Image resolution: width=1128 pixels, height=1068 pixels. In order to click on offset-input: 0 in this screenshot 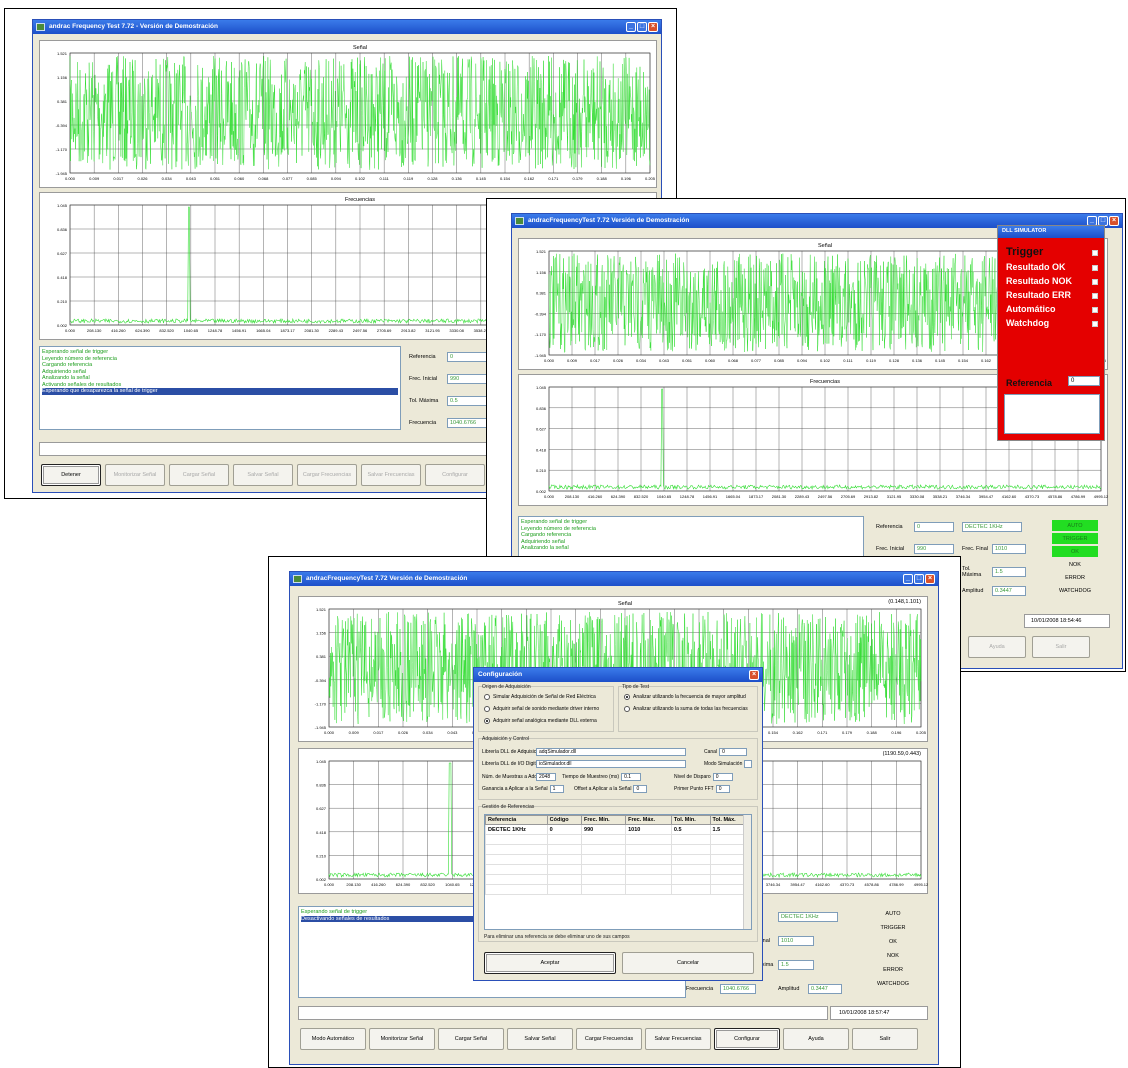, I will do `click(640, 789)`.